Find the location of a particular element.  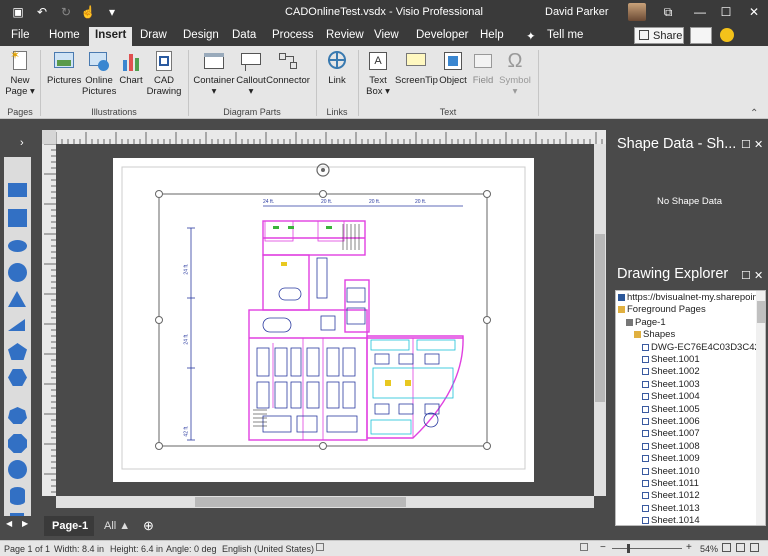

stencil-rectangle-shape is located at coordinates (17, 190).